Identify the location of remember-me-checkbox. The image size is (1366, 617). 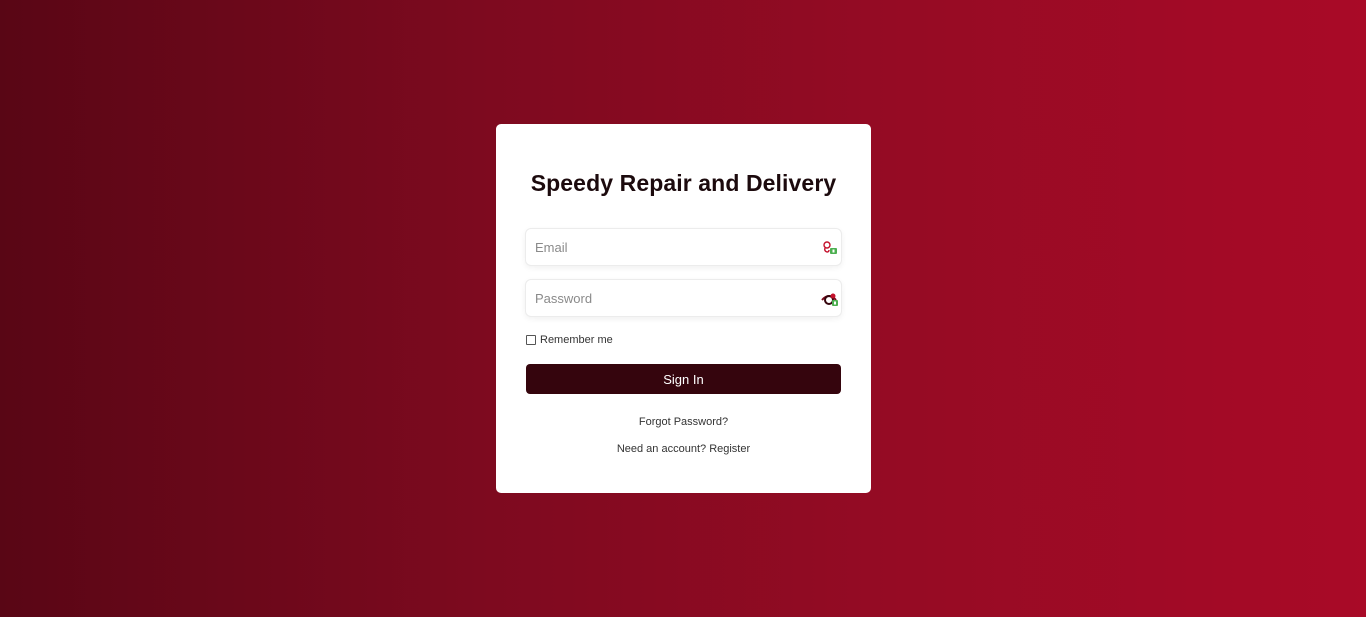
(531, 340).